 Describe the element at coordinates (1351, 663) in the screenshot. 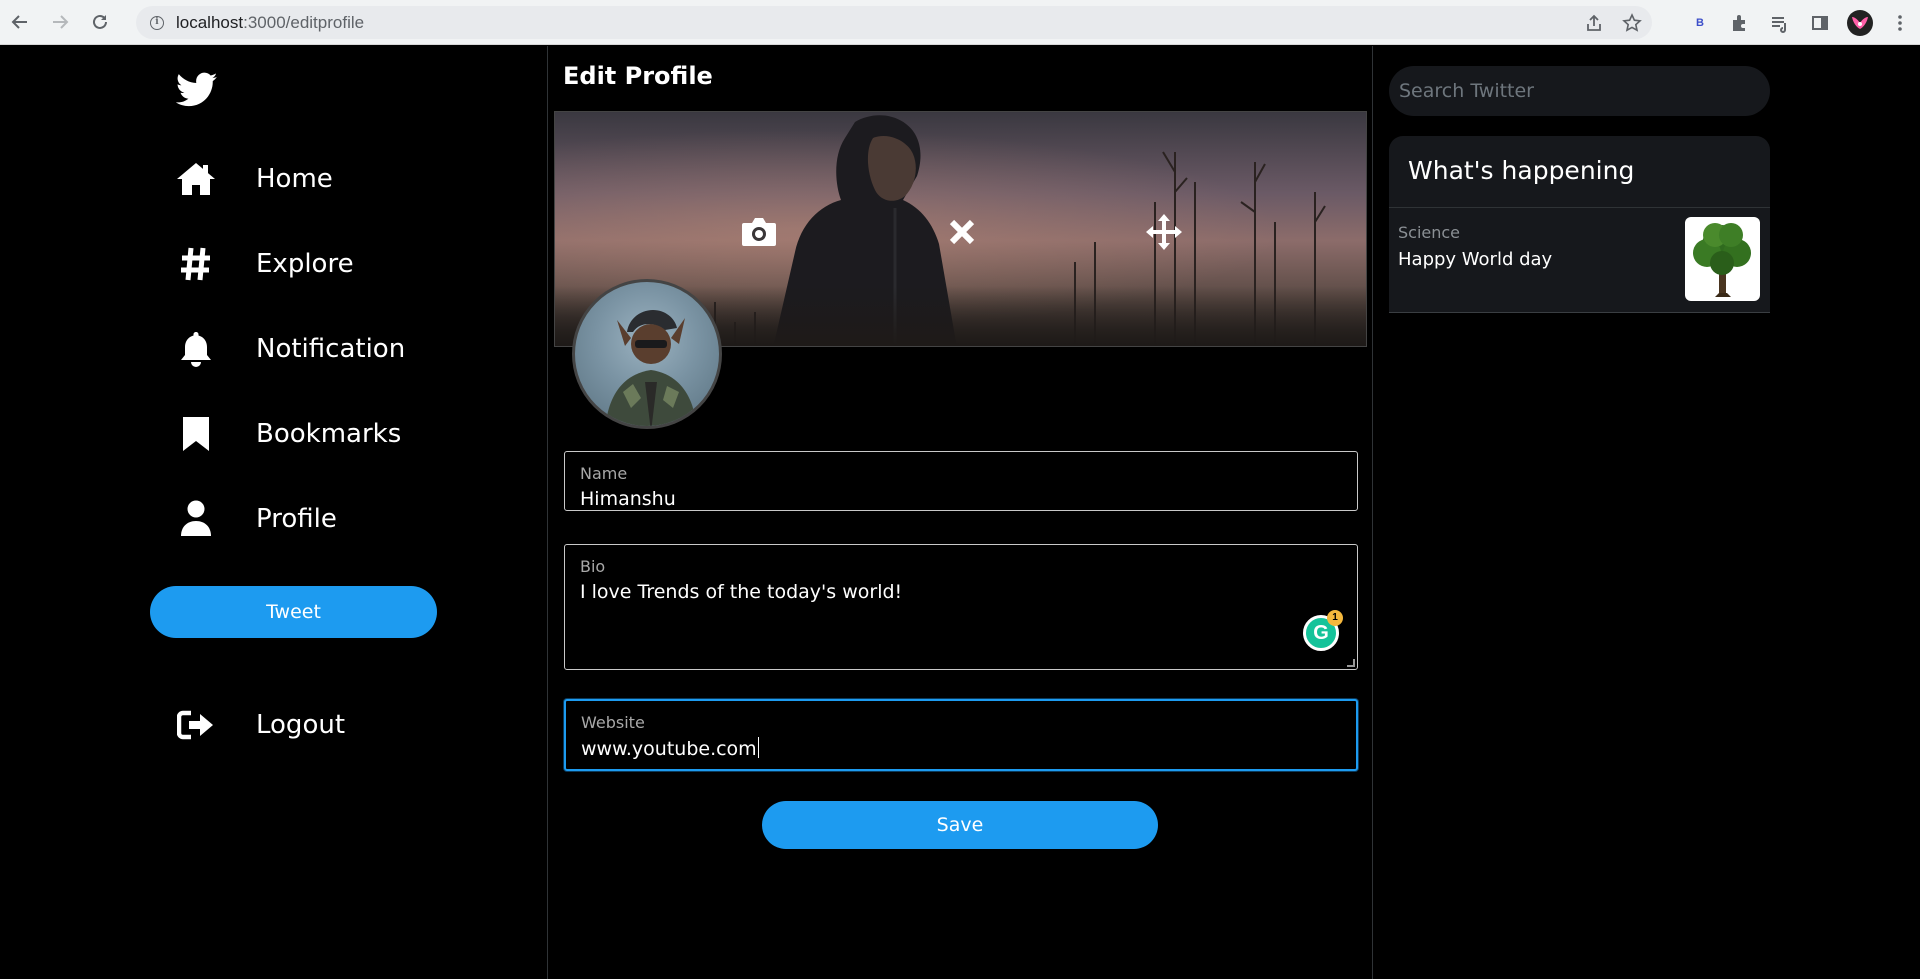

I see `resize-handle` at that location.